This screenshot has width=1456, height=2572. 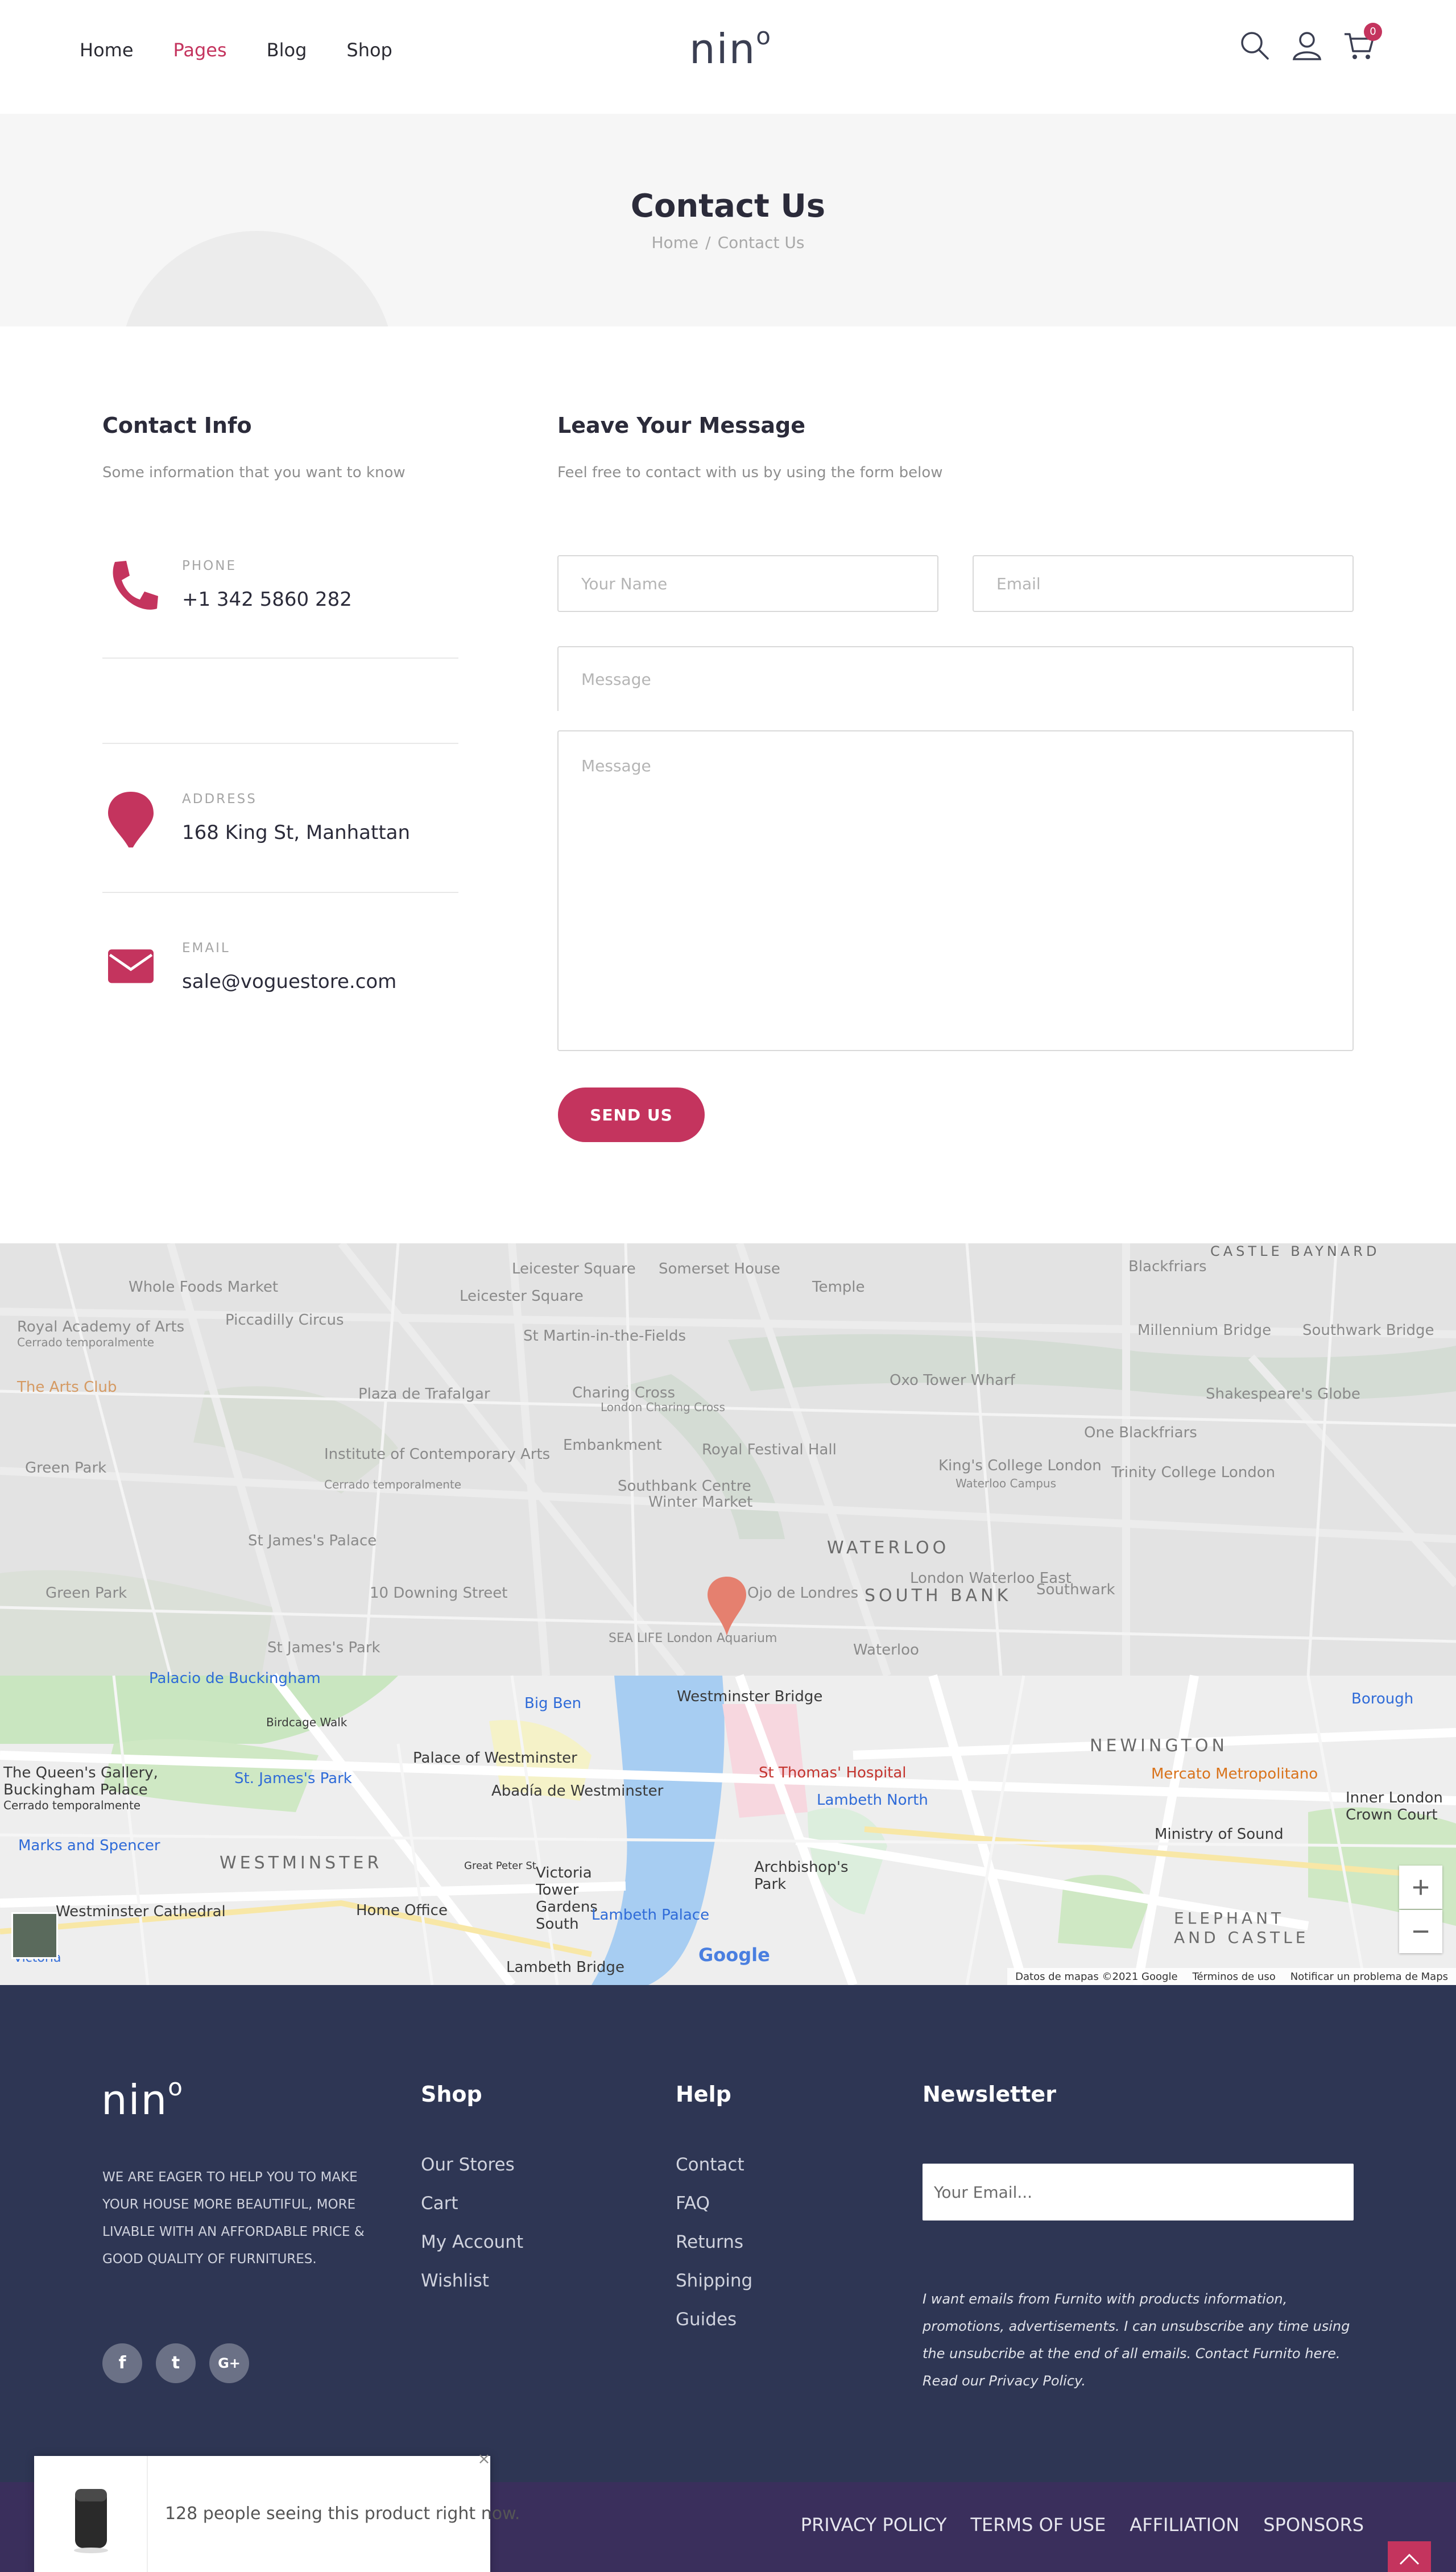 What do you see at coordinates (1420, 1887) in the screenshot?
I see `zoom-in-button: +` at bounding box center [1420, 1887].